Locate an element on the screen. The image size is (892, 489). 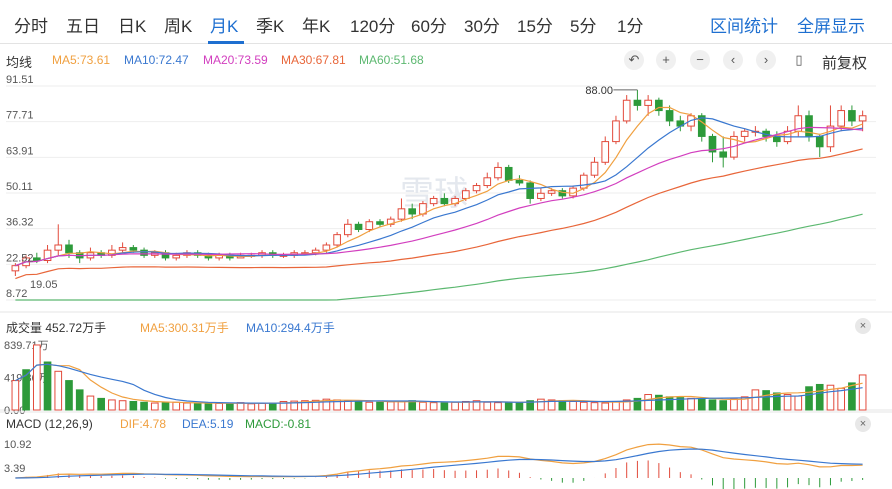
volume-ma10: MA10:294.4万手 is located at coordinates (290, 328).